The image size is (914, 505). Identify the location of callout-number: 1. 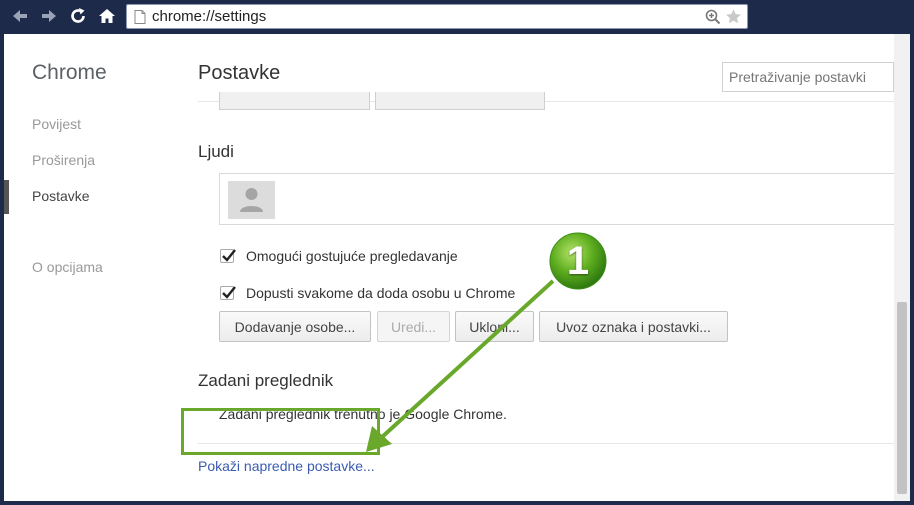
(578, 260).